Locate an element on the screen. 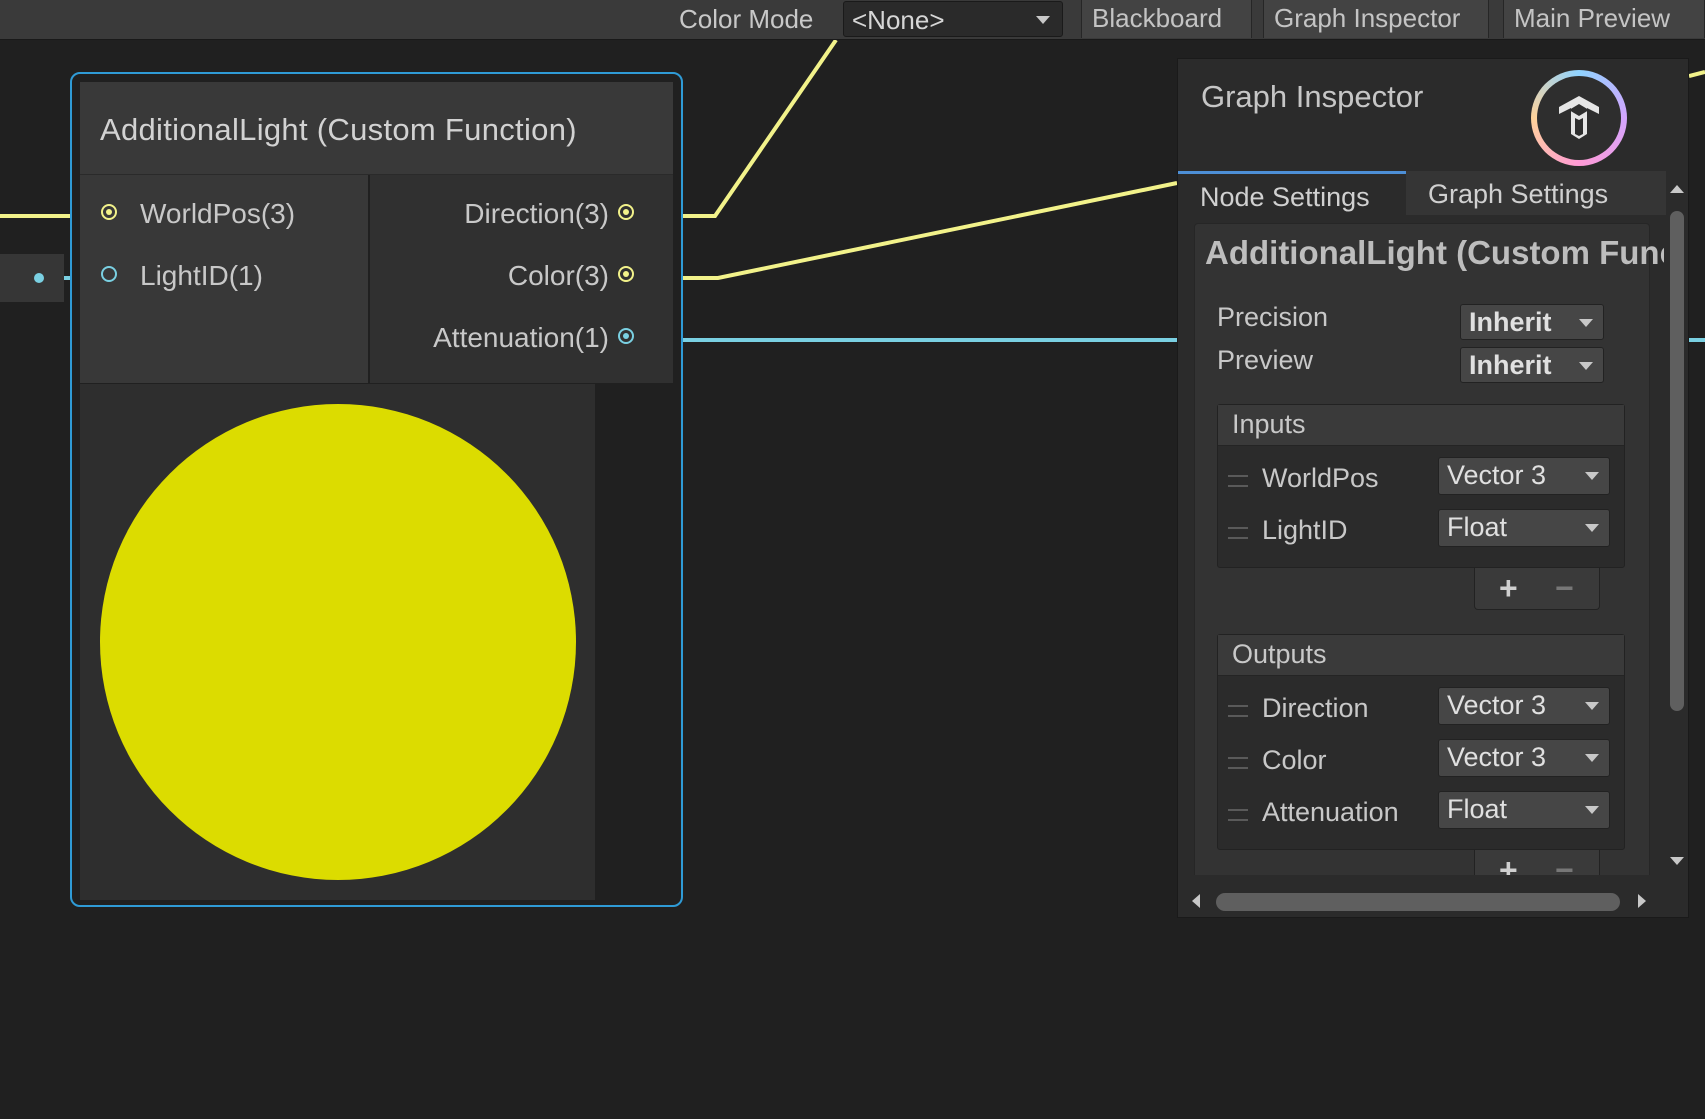  color-mode-dropdown: <None> is located at coordinates (953, 19).